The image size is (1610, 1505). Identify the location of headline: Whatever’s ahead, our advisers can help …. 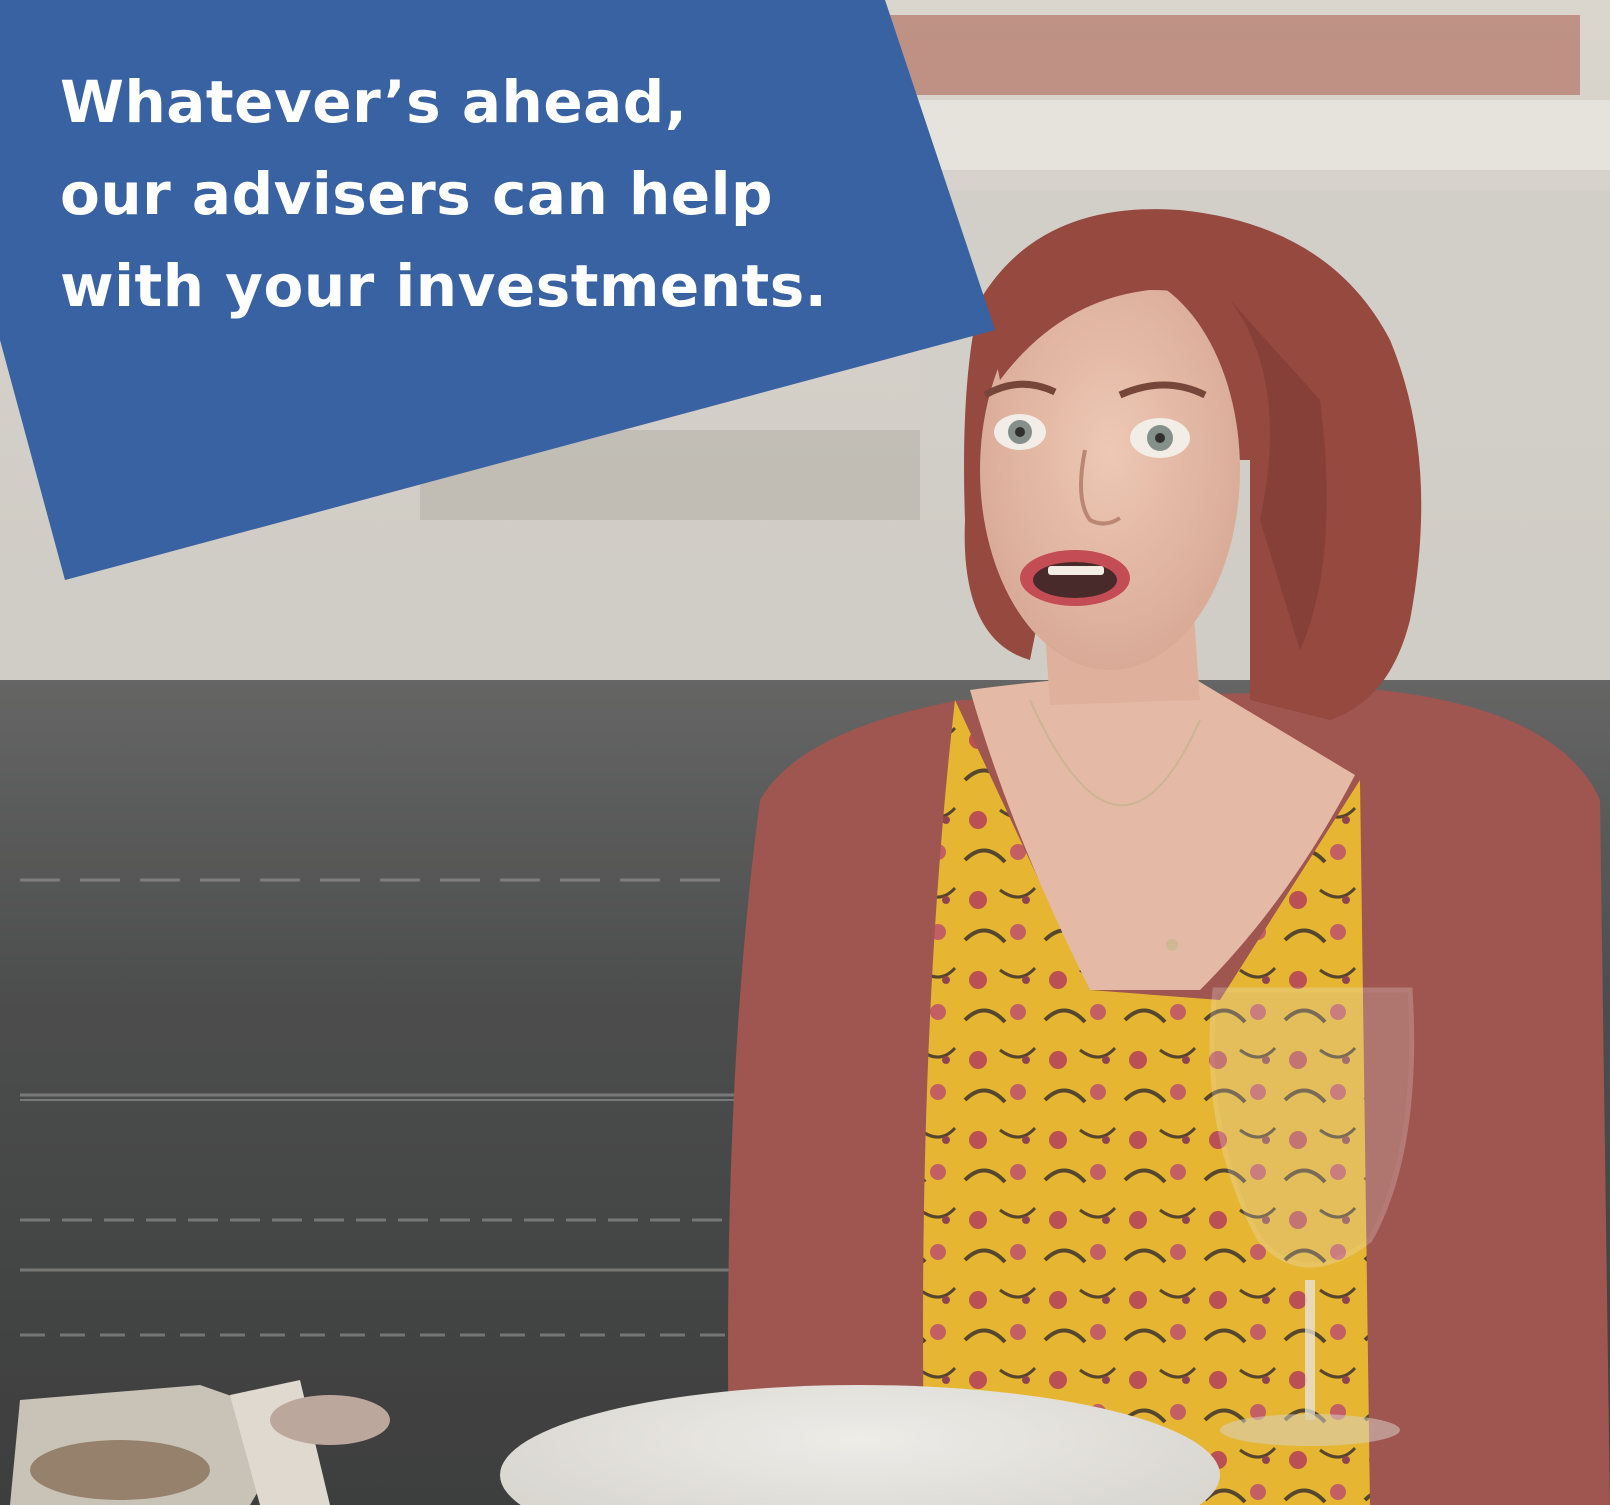
(443, 194).